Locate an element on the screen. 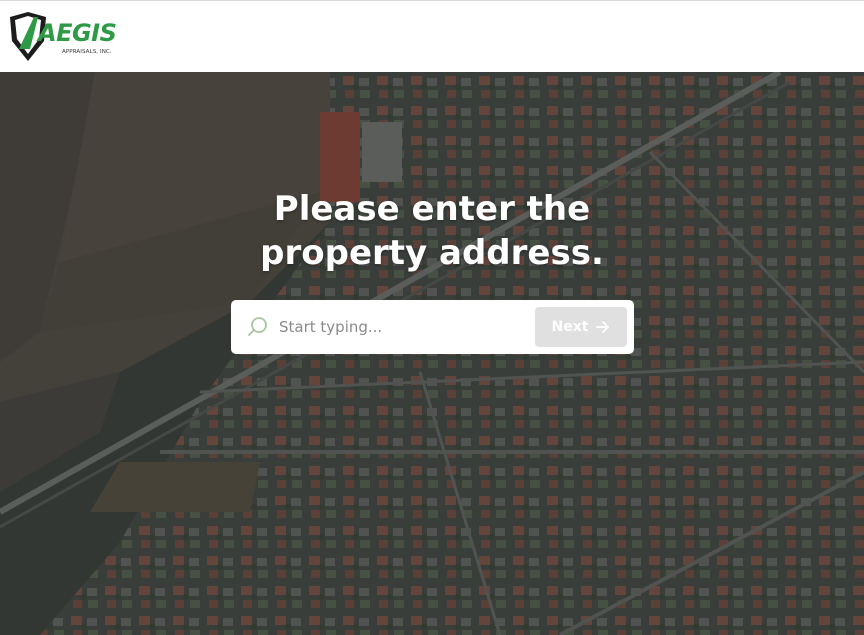 The image size is (864, 635). address-input is located at coordinates (404, 327).